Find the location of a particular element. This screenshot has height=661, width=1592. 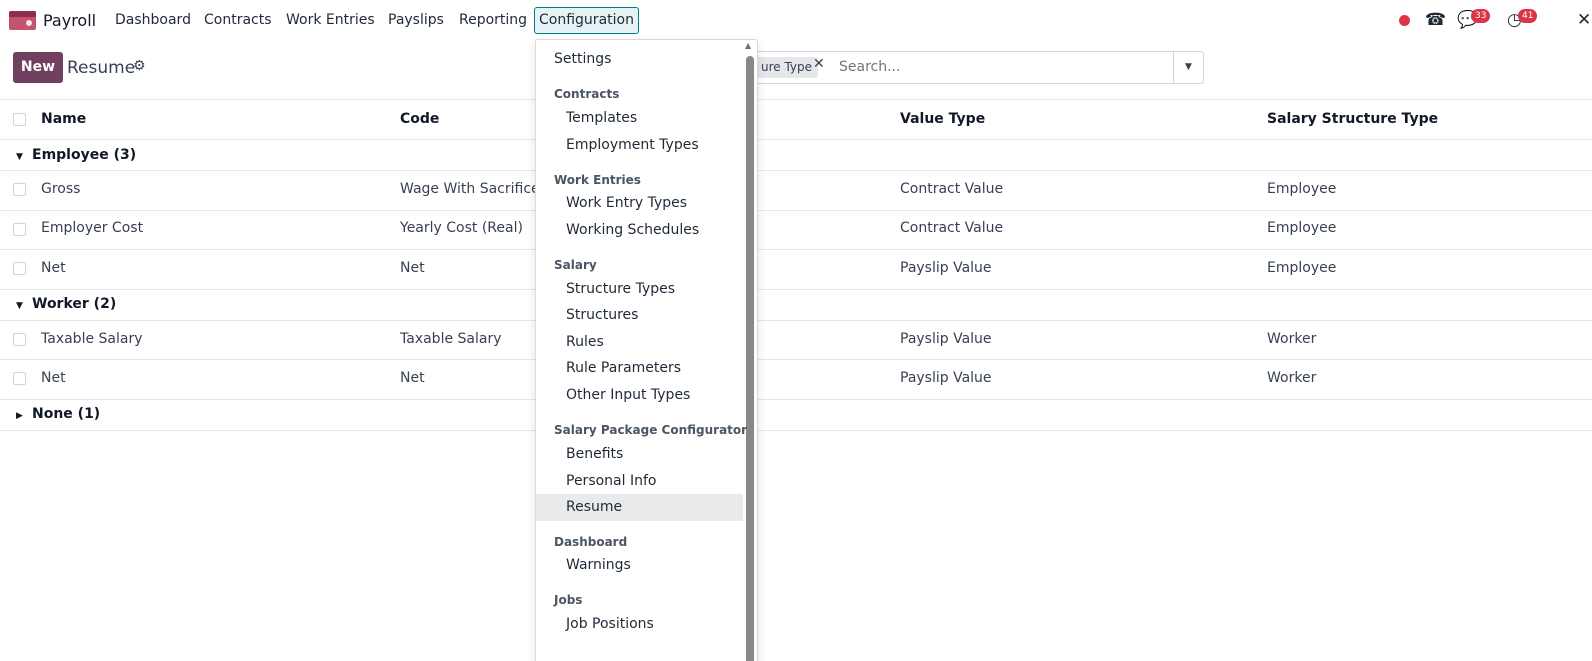

menu-payslips: Payslips is located at coordinates (416, 20).